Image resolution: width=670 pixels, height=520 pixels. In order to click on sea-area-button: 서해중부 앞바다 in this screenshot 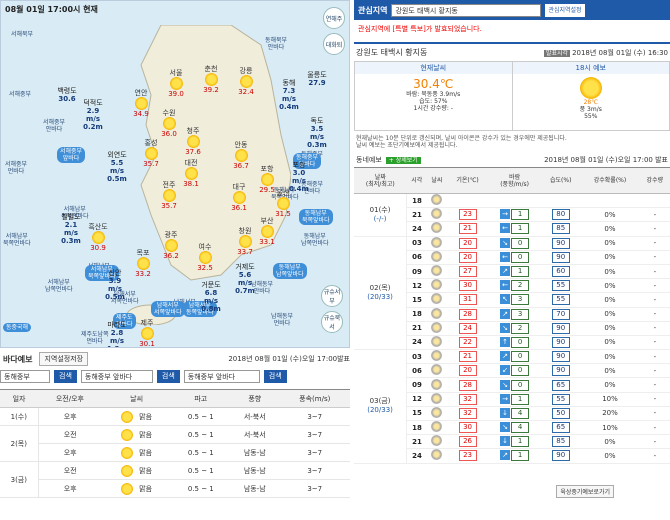, I will do `click(71, 155)`.